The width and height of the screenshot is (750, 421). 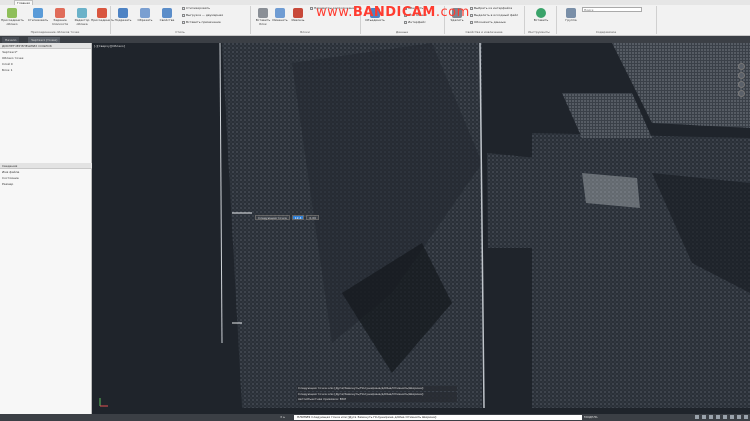 I want to click on settings-icon, so click(x=739, y=417).